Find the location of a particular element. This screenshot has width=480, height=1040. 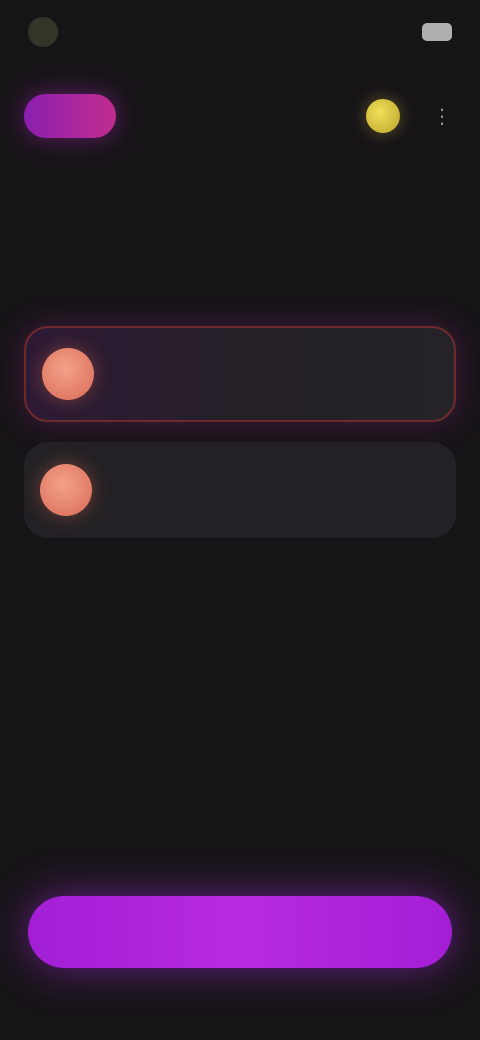

brand-badge is located at coordinates (70, 116).